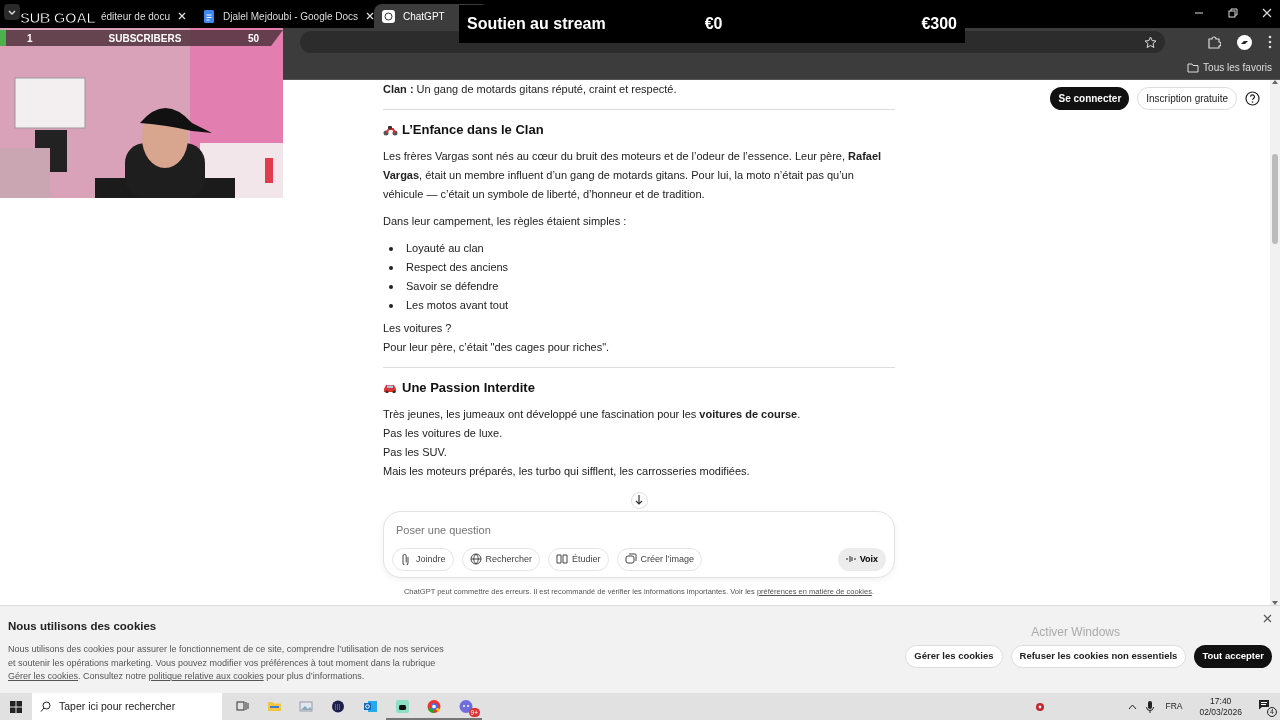  I want to click on text-line: Mais les moteurs préparés, les turbo qui sifflent, les carrosseries modifiées., so click(567, 471).